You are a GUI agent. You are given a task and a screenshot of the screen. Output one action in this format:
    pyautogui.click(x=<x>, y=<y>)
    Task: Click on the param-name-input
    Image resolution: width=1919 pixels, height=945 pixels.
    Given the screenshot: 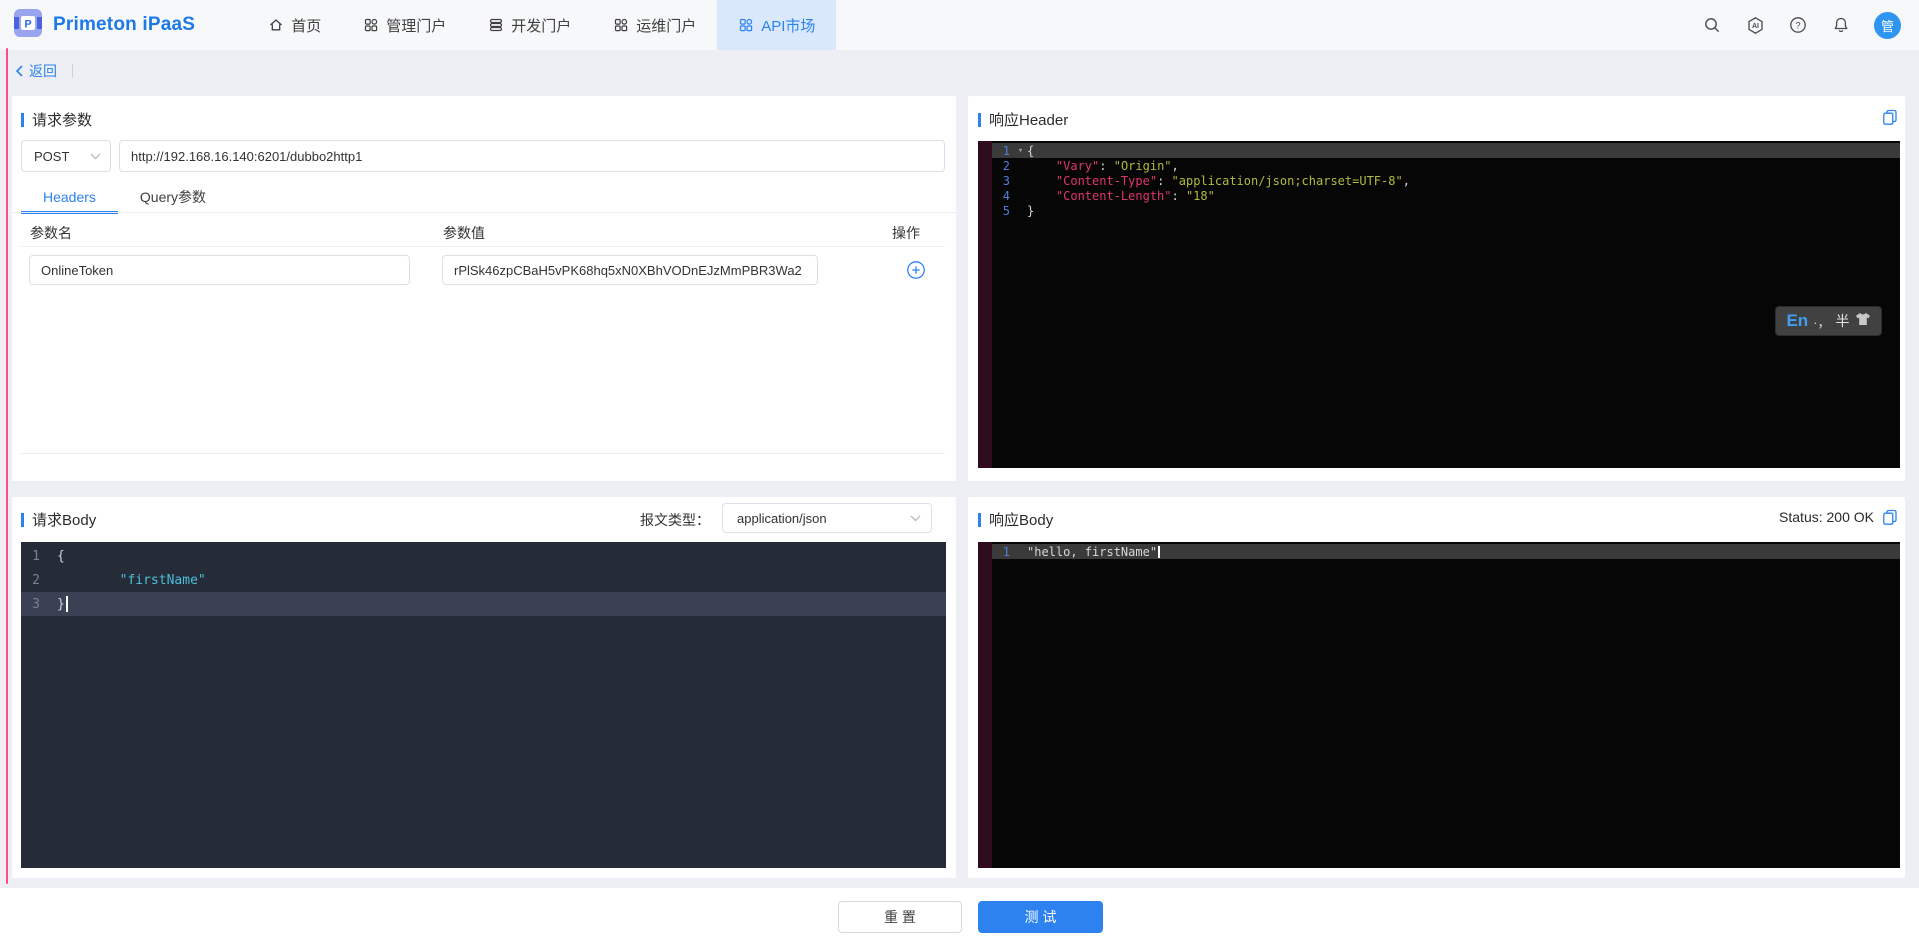 What is the action you would take?
    pyautogui.click(x=219, y=270)
    